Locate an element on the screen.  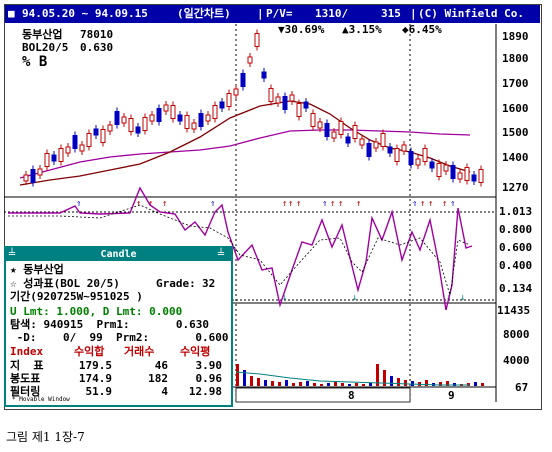
price-tick-label: 1400 is located at coordinates (515, 157).